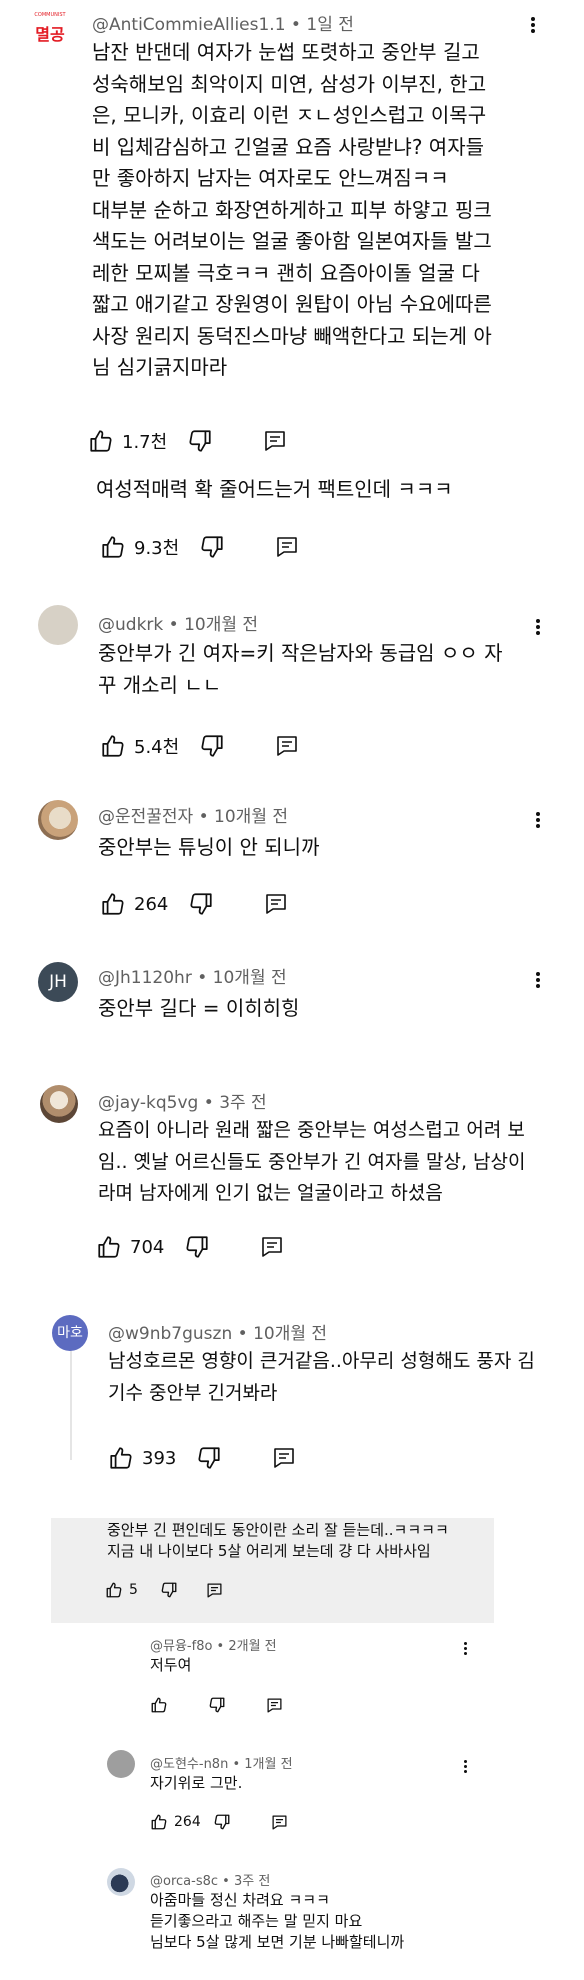  I want to click on comment-text: 자기위로 그만., so click(196, 1783).